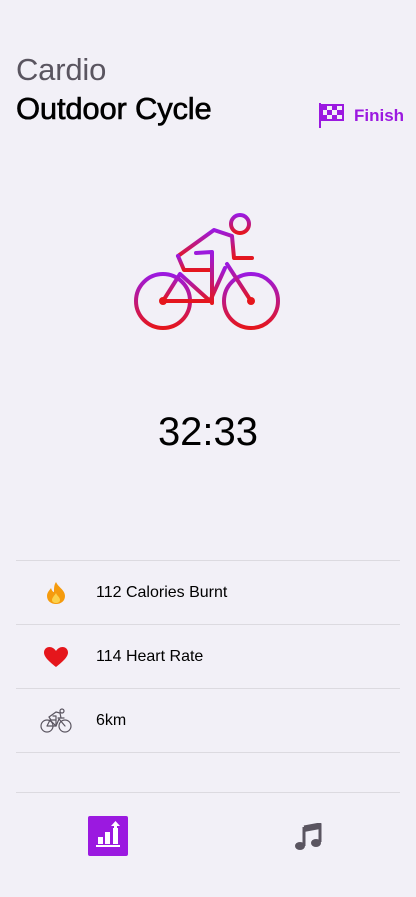 This screenshot has width=416, height=897. I want to click on workout-title: Outdoor Cycle, so click(114, 109).